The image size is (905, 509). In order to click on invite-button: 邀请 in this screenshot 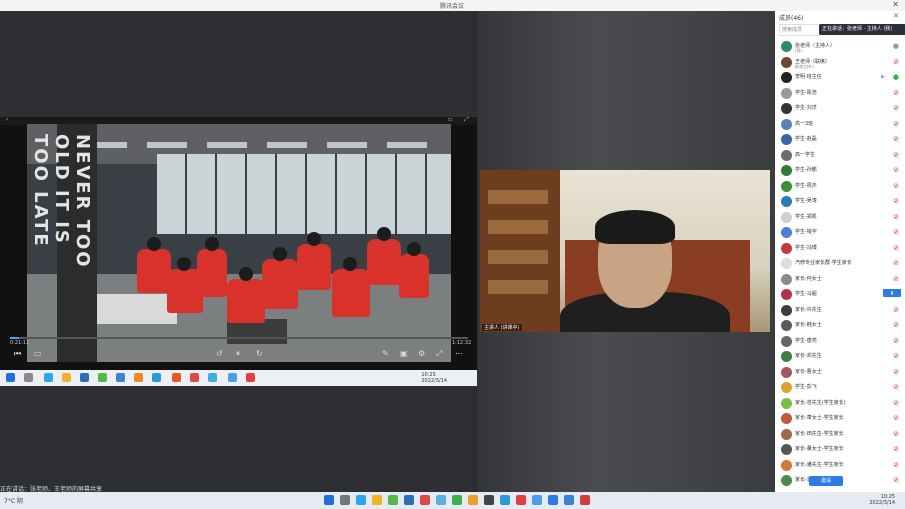, I will do `click(826, 481)`.